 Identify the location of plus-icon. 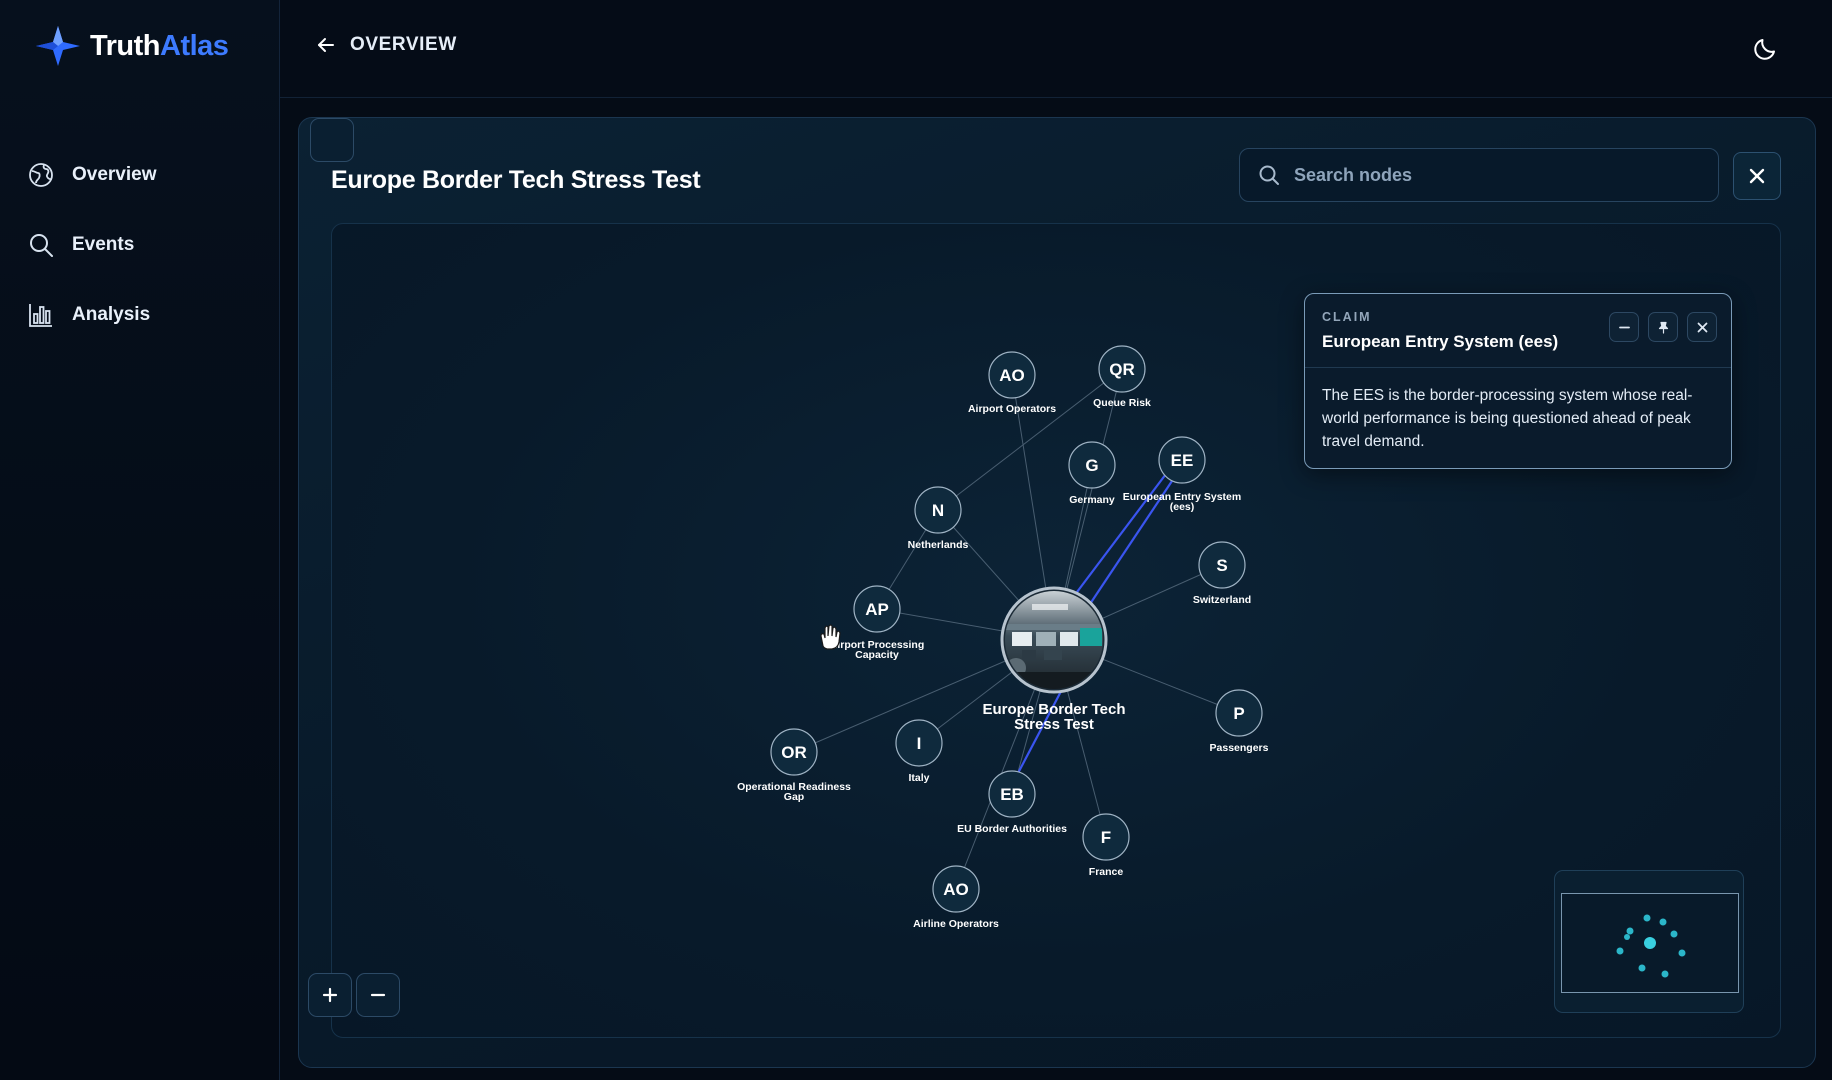
(330, 995).